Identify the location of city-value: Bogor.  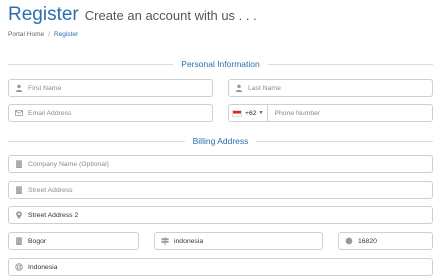
(37, 241).